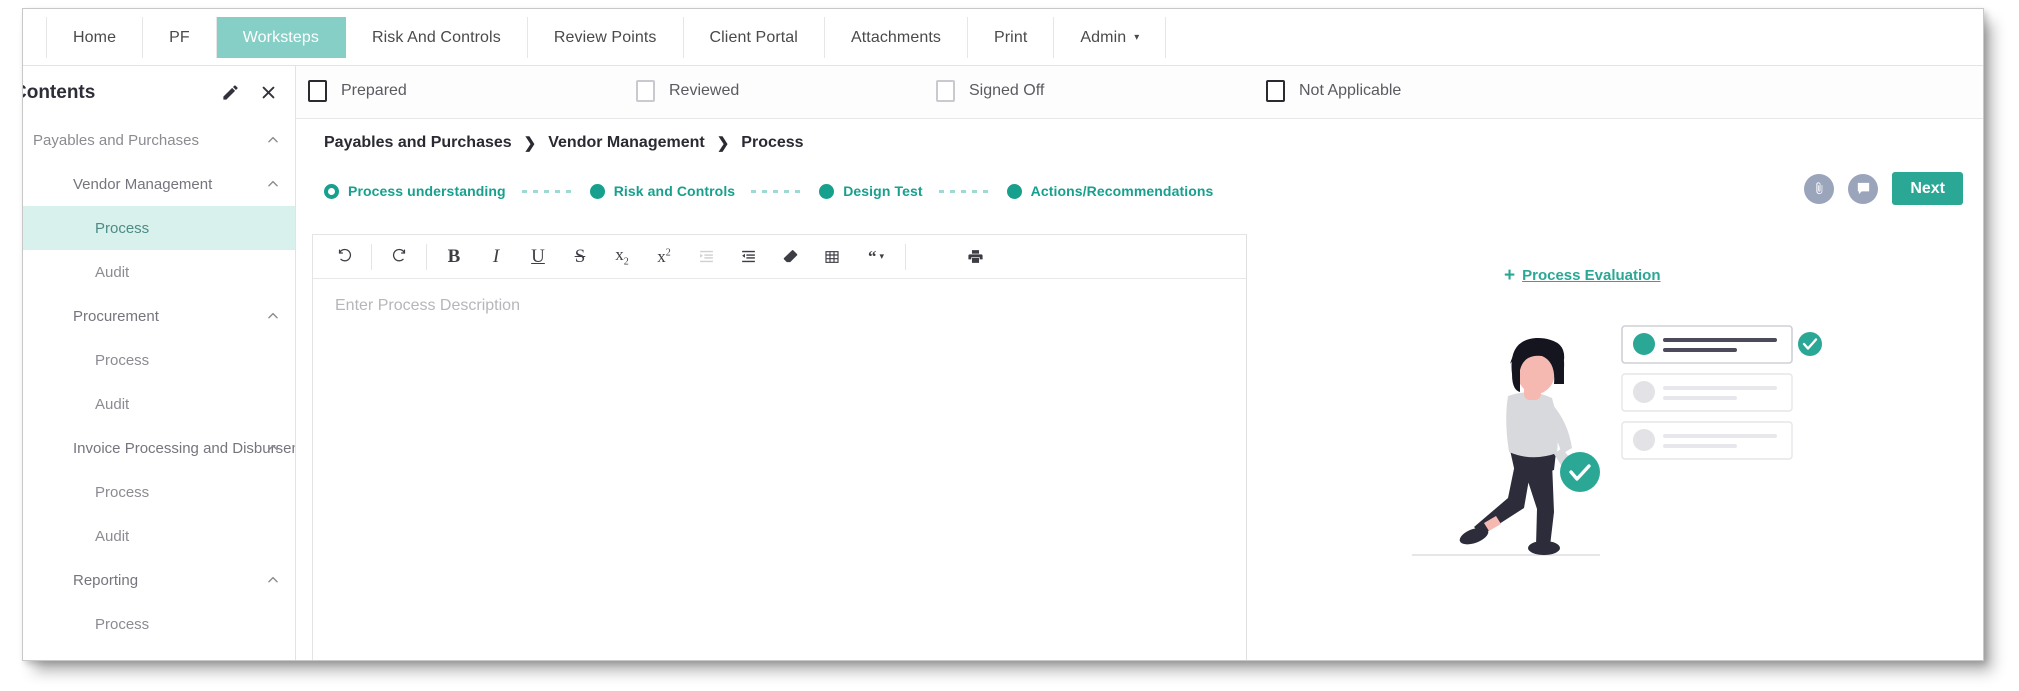 This screenshot has height=691, width=2019. I want to click on process-evaluation-label: Process Evaluation, so click(1591, 275).